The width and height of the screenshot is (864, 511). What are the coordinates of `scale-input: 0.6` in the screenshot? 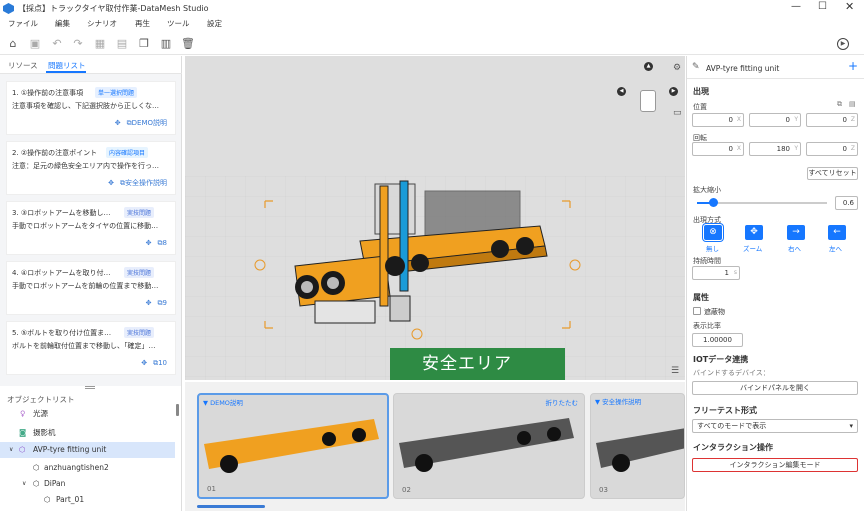 It's located at (846, 203).